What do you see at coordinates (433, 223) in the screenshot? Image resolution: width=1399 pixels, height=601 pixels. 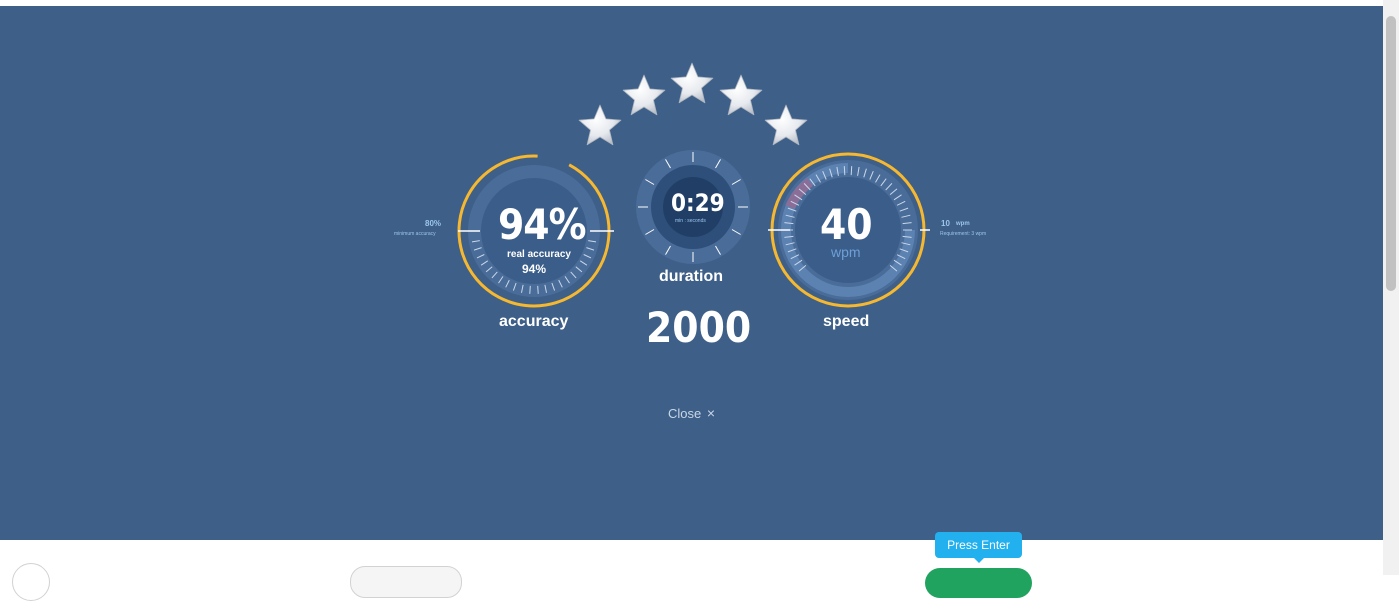 I see `min-accuracy-value: 80%` at bounding box center [433, 223].